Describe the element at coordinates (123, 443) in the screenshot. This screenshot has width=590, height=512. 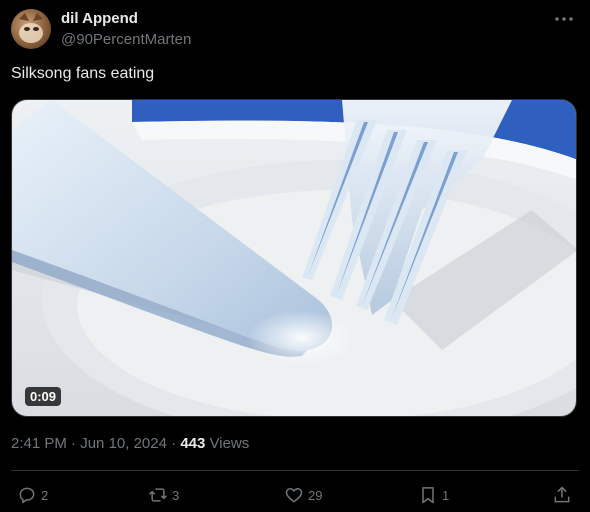
I see `tweet-date: Jun 10, 2024` at that location.